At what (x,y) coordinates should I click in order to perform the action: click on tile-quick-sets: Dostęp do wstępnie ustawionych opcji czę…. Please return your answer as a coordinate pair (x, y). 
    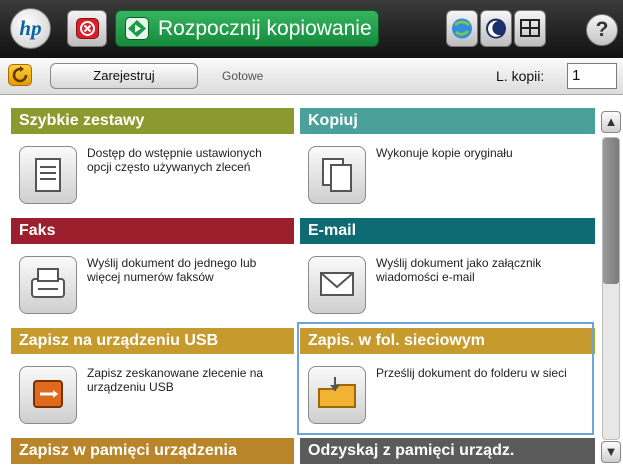
    Looking at the image, I should click on (152, 173).